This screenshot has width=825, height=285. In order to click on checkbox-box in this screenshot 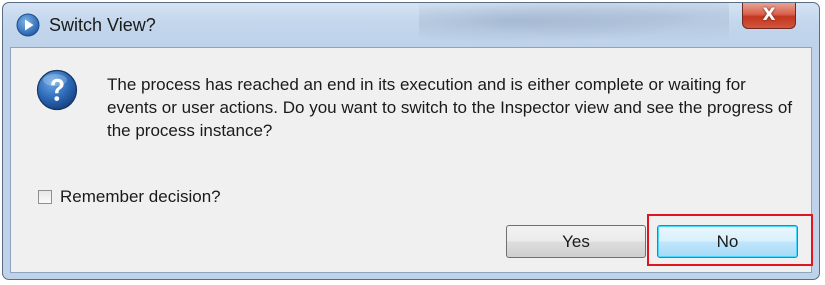, I will do `click(45, 197)`.